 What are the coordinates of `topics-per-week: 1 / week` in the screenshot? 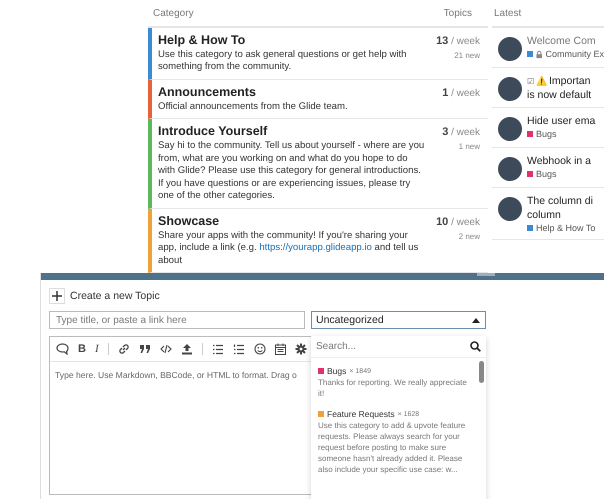 It's located at (461, 92).